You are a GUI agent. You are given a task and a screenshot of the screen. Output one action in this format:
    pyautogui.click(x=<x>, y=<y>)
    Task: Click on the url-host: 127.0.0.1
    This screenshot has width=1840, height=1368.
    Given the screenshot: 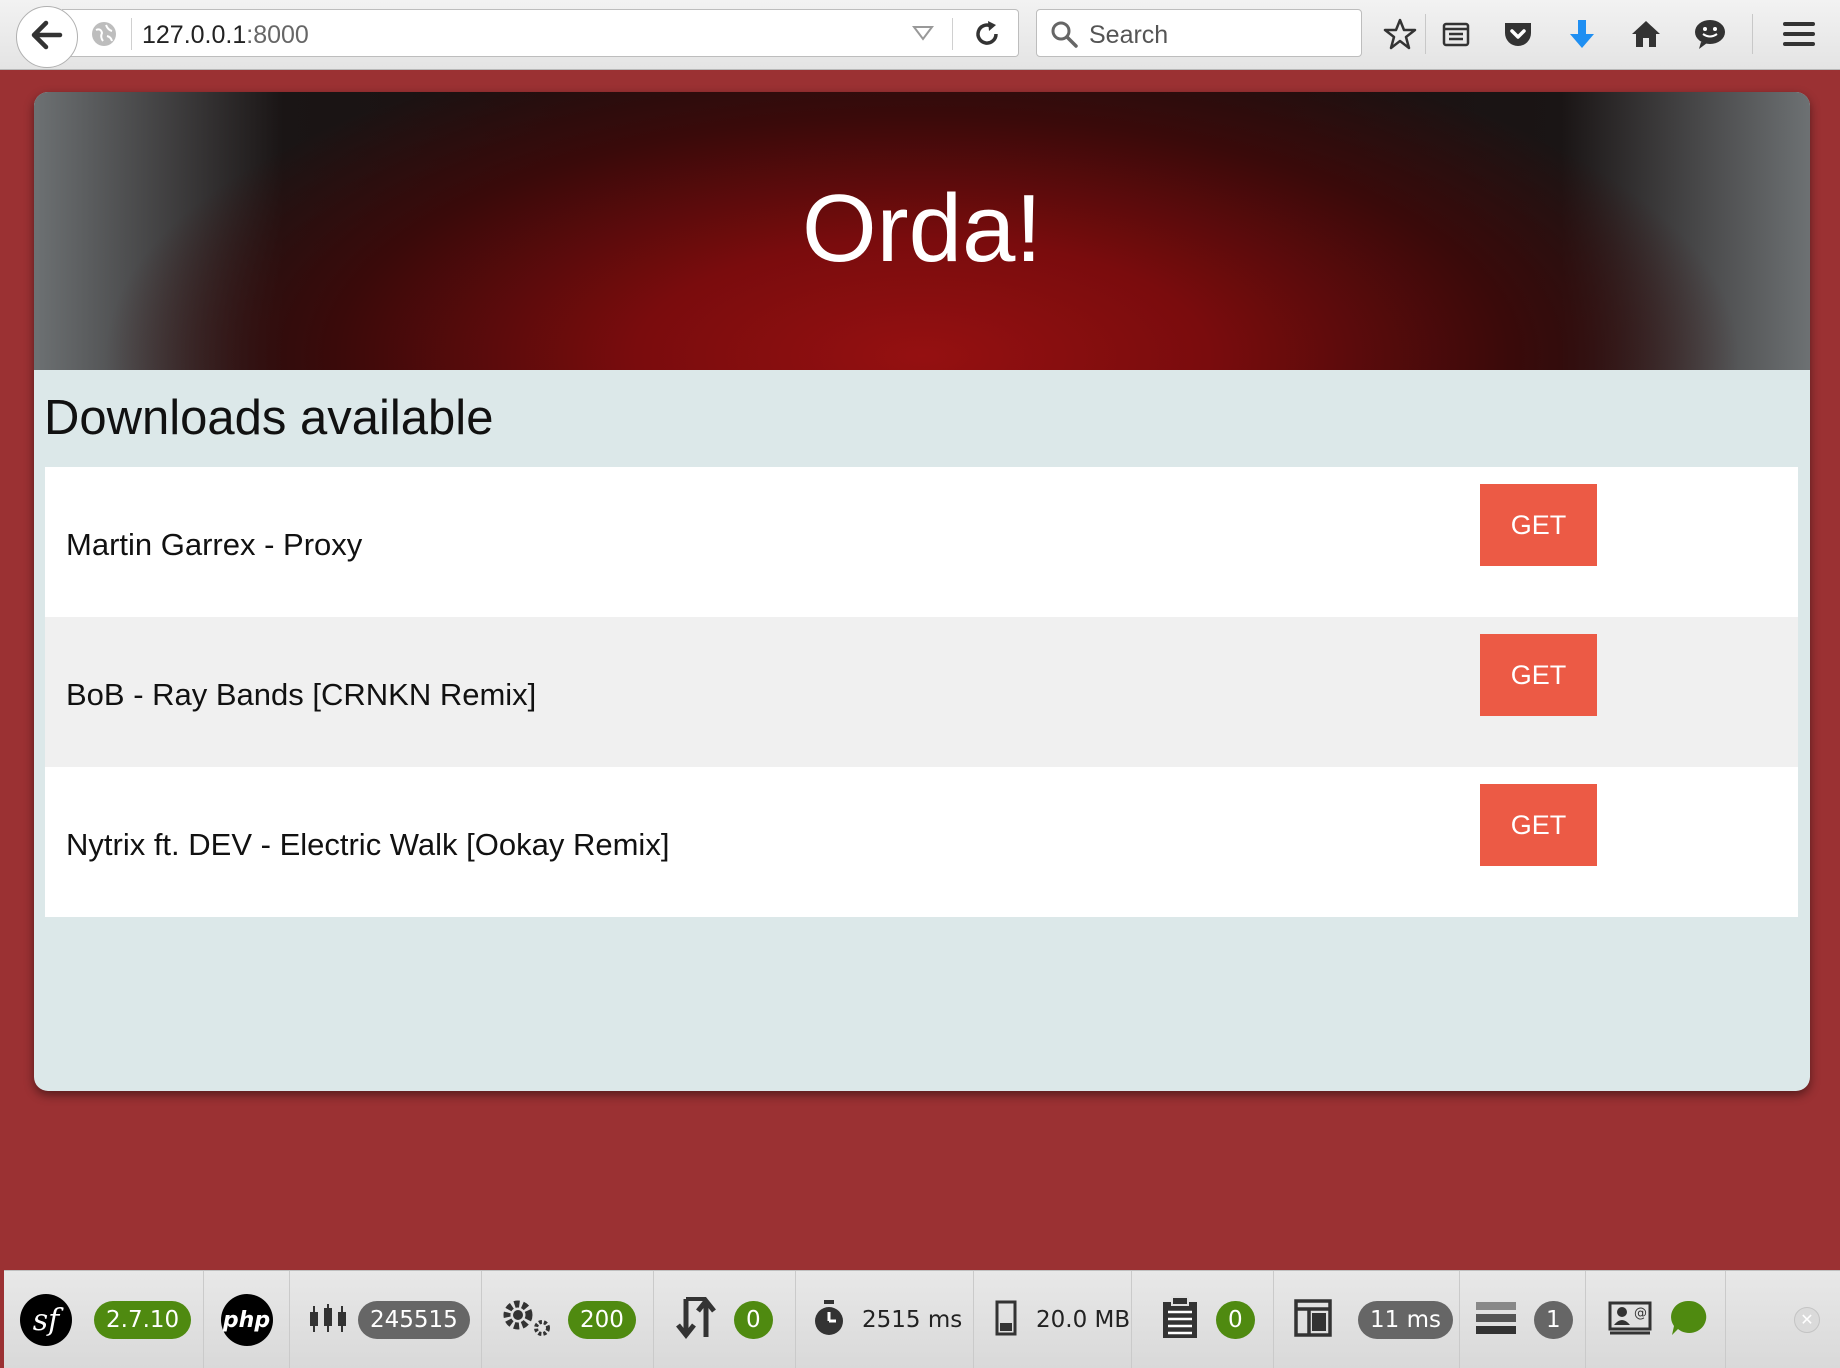 What is the action you would take?
    pyautogui.click(x=194, y=35)
    